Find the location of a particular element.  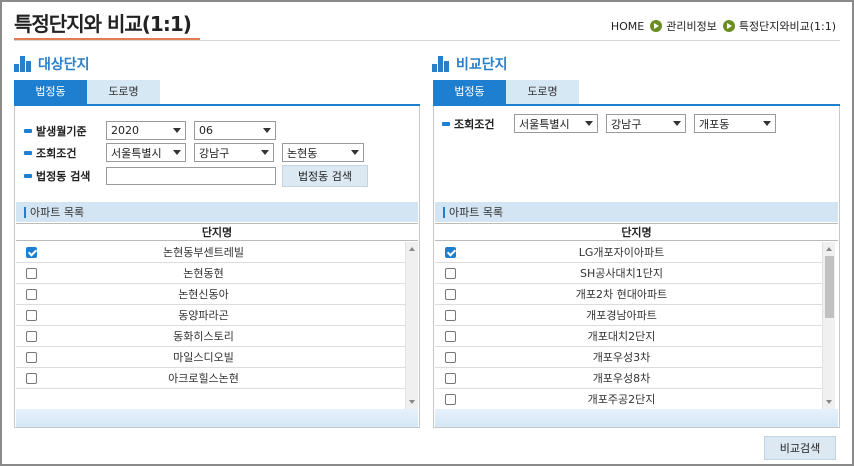

sido-value: 서울특별시 is located at coordinates (136, 153).